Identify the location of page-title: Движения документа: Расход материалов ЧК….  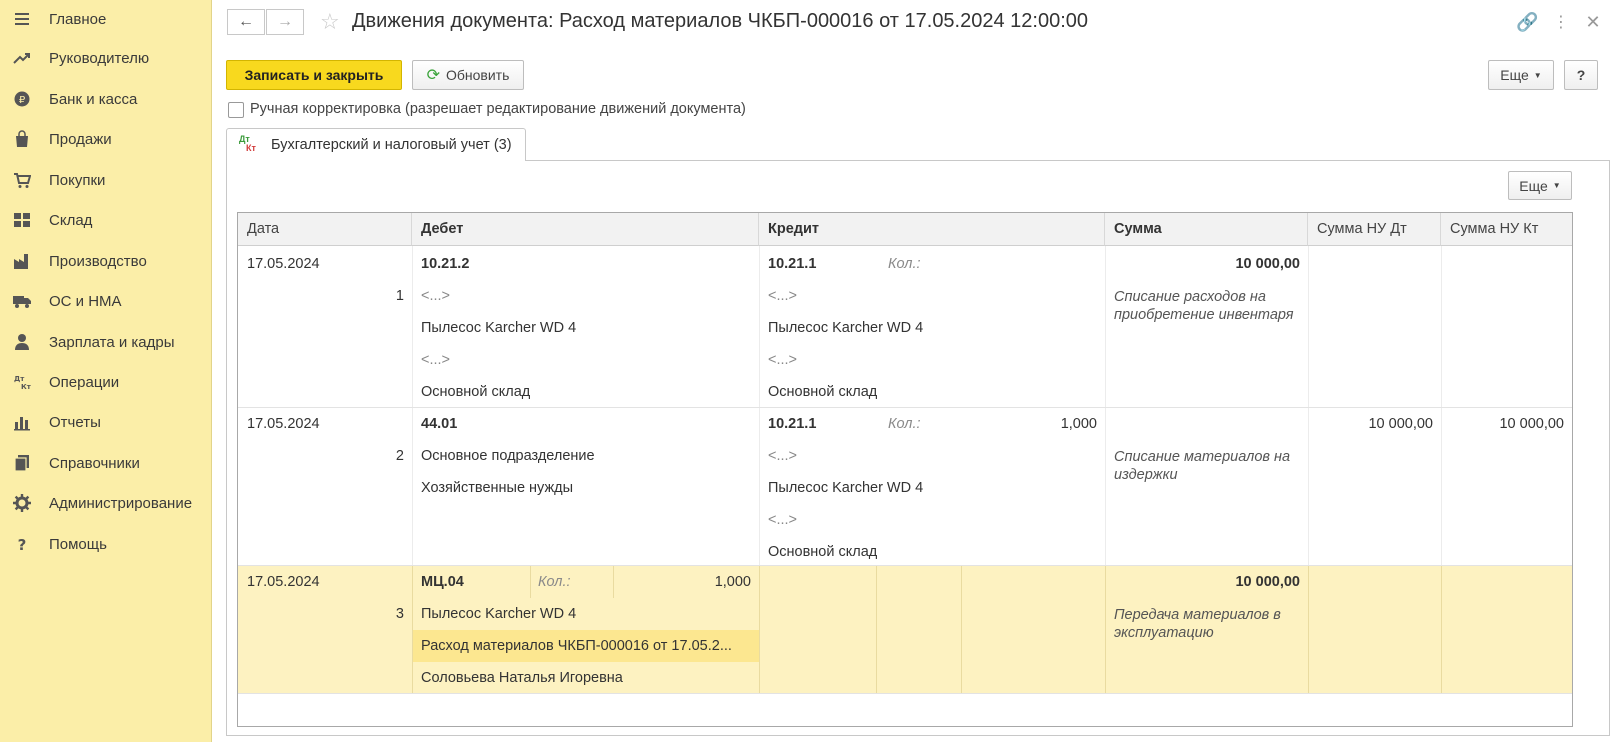
(720, 21).